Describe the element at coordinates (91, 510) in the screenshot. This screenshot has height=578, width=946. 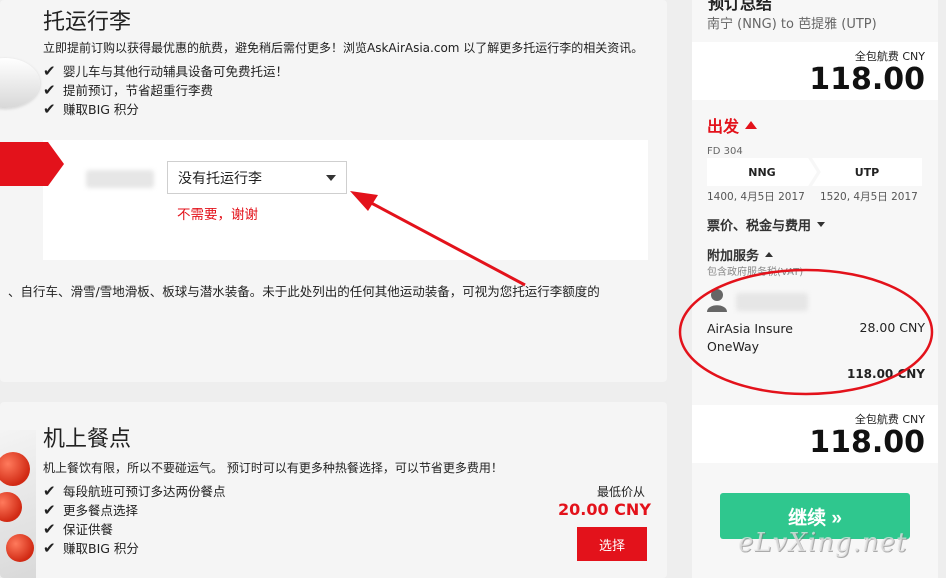
I see `list-item: ✔ 更多餐点选择` at that location.